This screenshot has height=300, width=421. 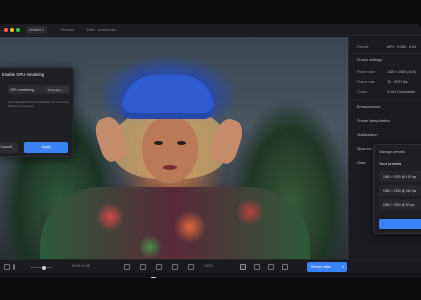 I want to click on apply-button: Apply, so click(x=46, y=147).